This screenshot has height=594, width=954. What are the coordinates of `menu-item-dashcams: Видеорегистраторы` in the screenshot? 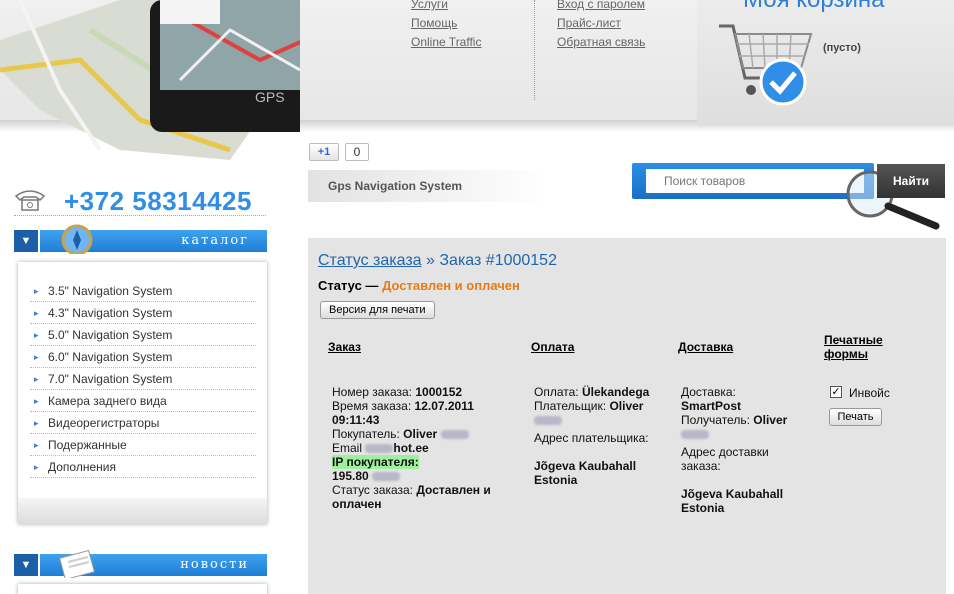 It's located at (143, 423).